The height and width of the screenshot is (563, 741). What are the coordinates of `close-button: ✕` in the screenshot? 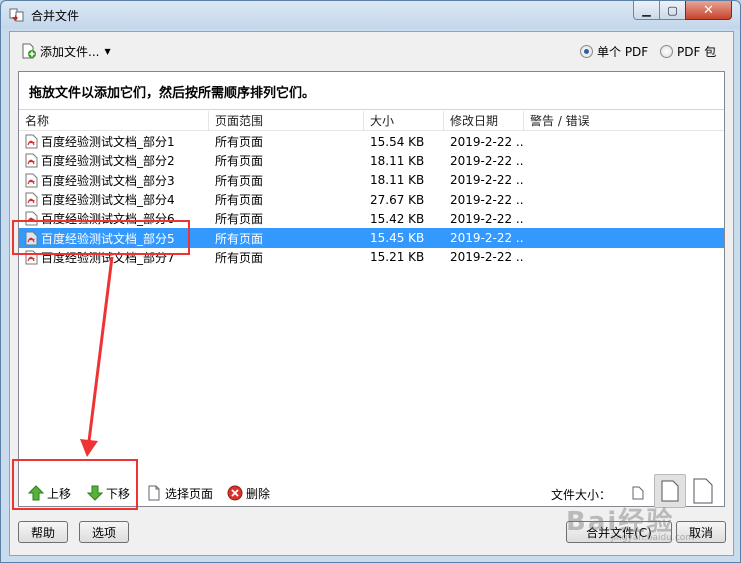 It's located at (708, 10).